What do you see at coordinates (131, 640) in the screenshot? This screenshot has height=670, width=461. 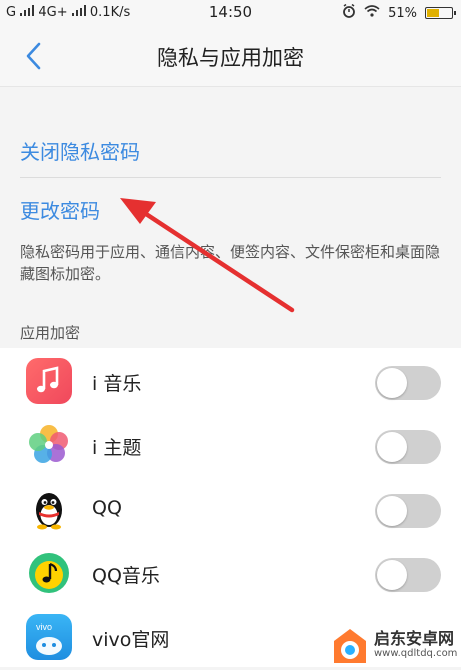 I see `app-name: vivo官网` at bounding box center [131, 640].